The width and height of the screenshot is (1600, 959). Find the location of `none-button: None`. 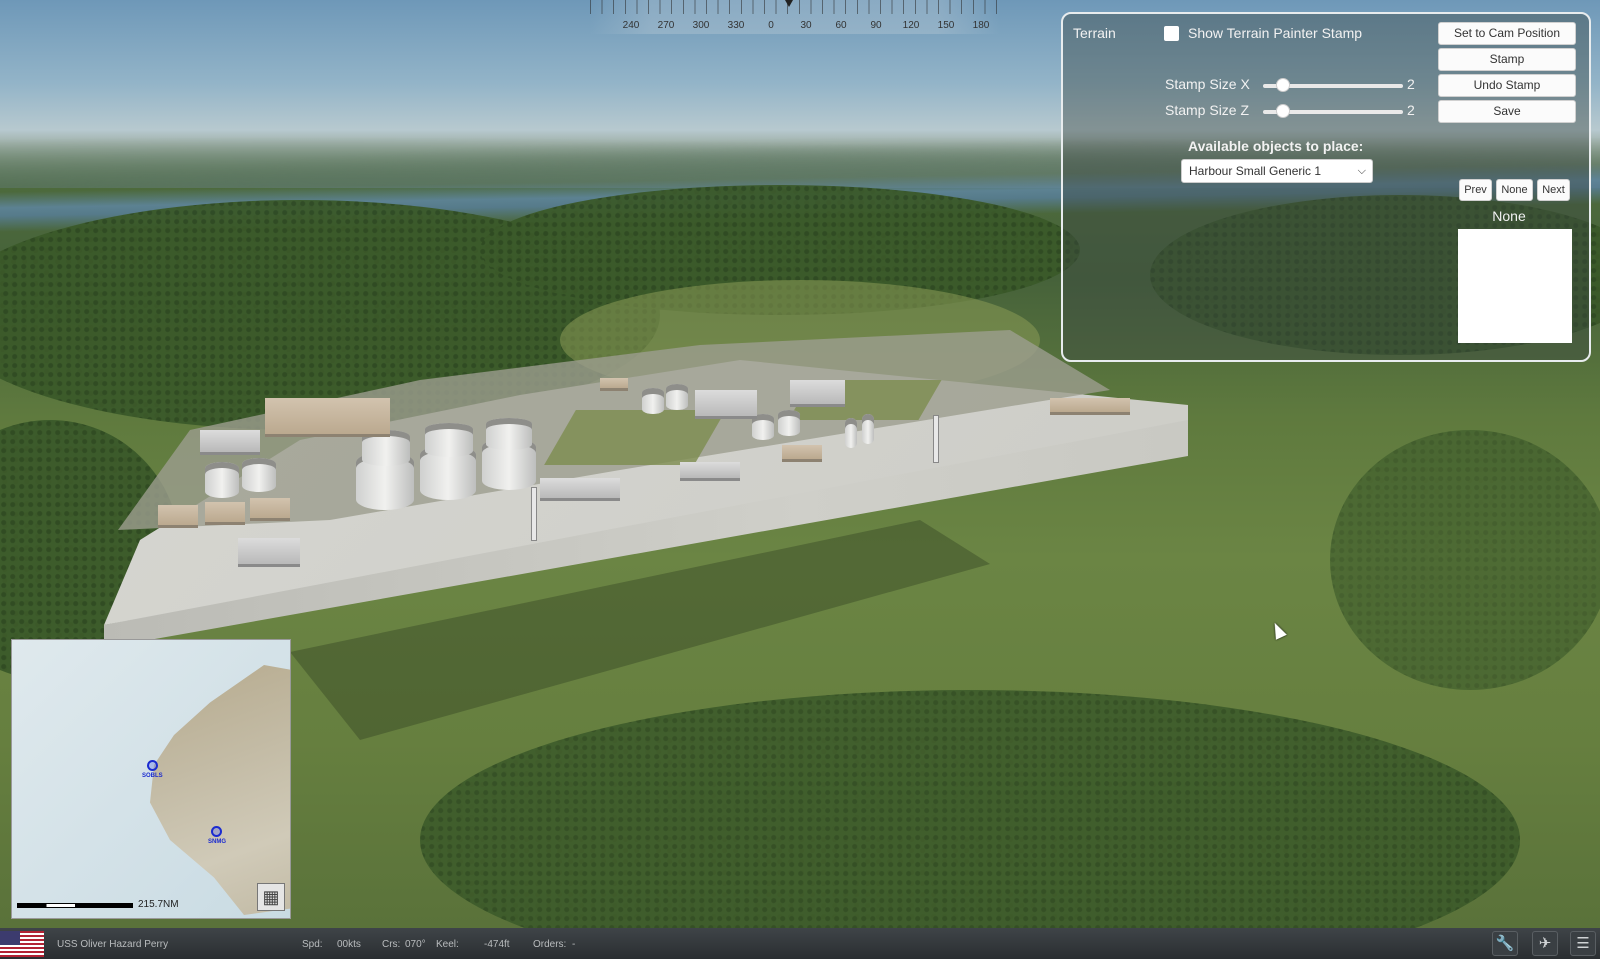

none-button: None is located at coordinates (1514, 190).